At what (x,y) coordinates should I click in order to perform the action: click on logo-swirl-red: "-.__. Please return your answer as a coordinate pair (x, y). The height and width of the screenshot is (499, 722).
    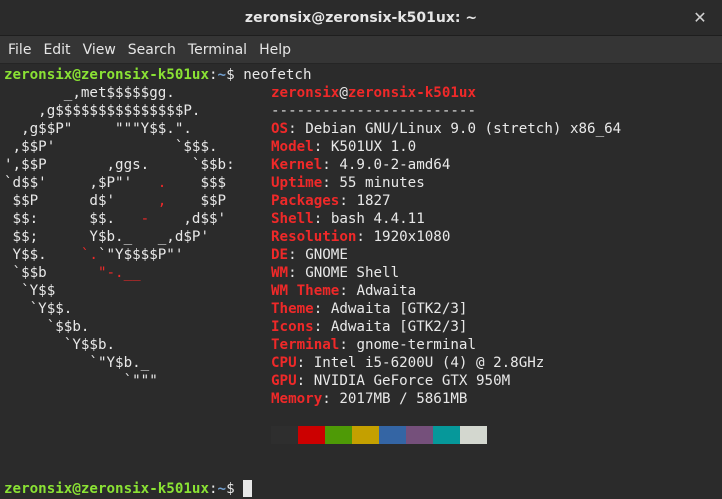
    Looking at the image, I should click on (119, 273).